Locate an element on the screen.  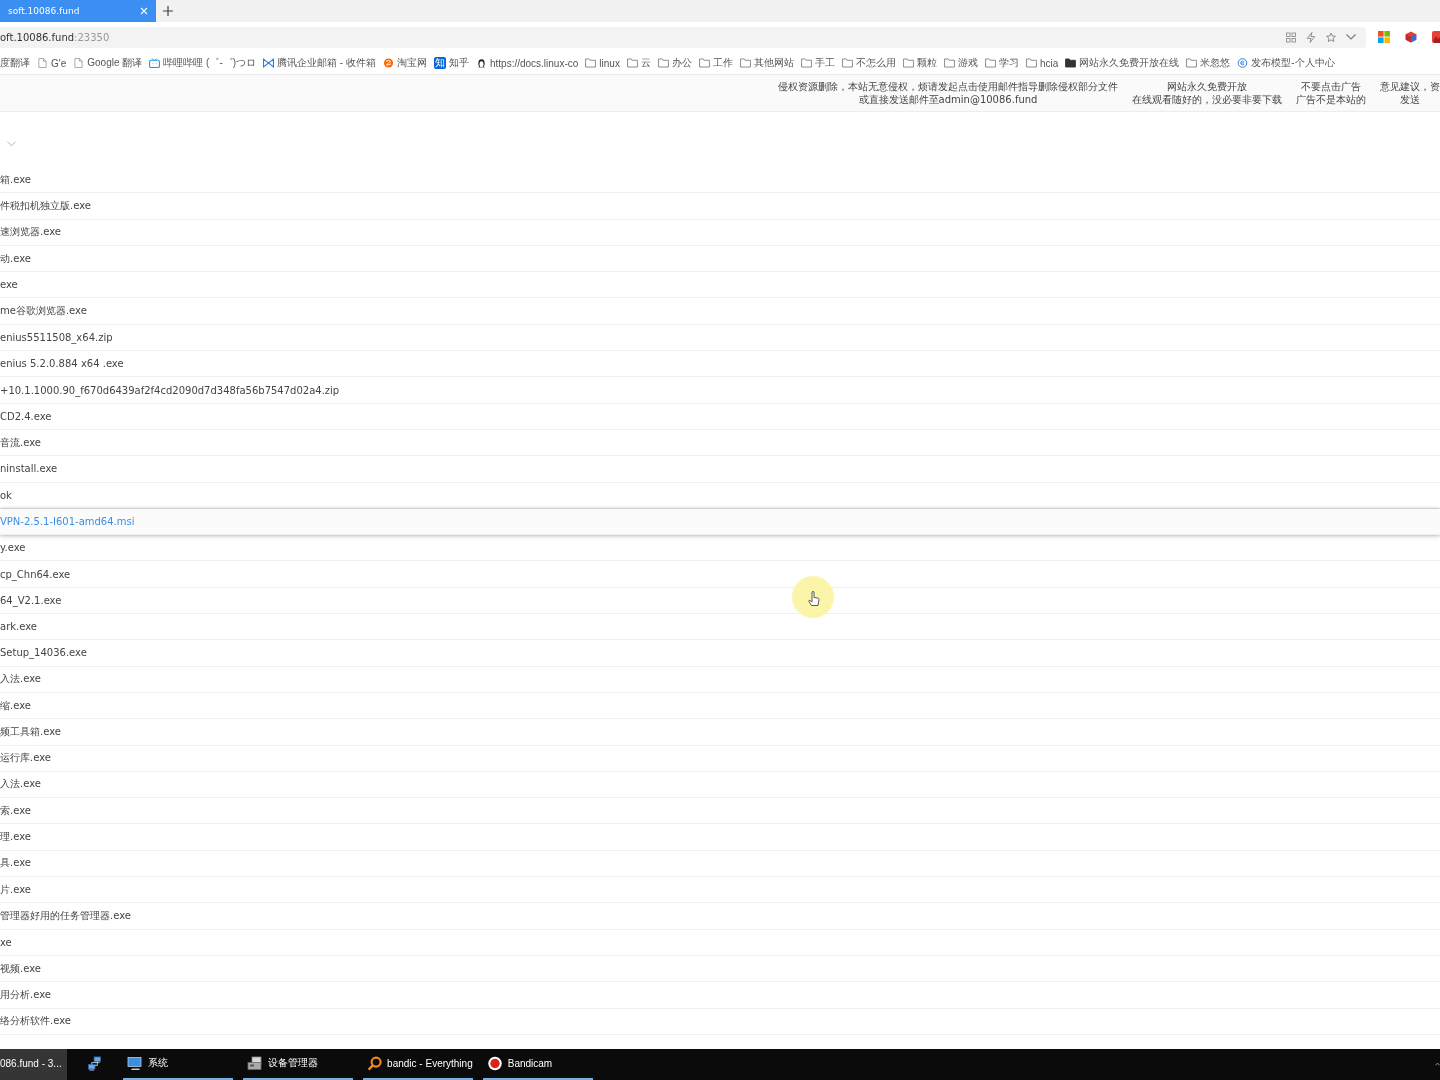
record-icon is located at coordinates (494, 1063).